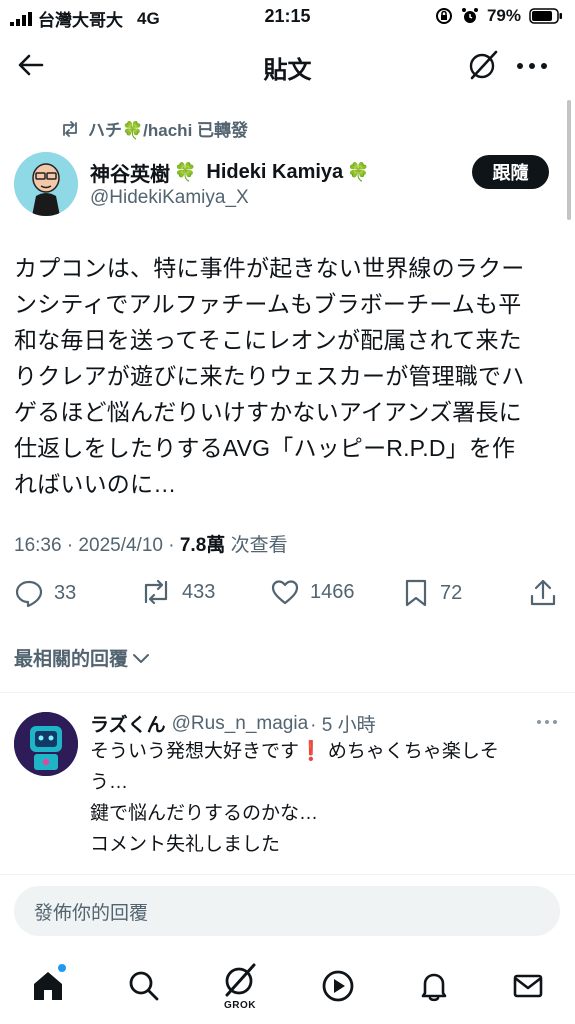  What do you see at coordinates (275, 172) in the screenshot?
I see `author-name-en: Hideki Kamiya` at bounding box center [275, 172].